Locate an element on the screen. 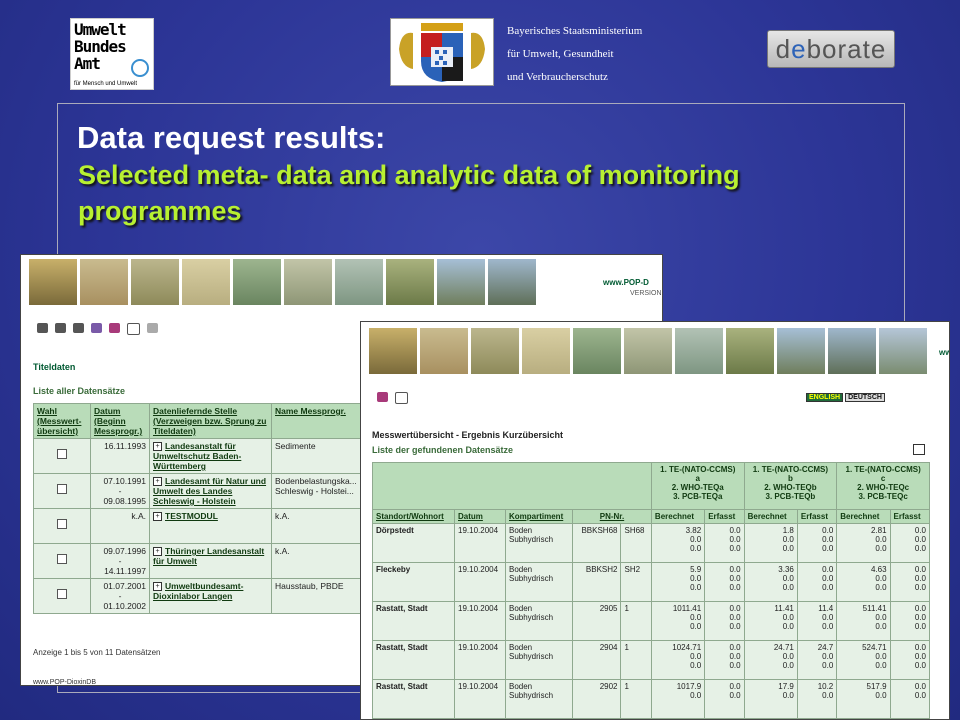  date-start: 09.07.1996 is located at coordinates (124, 551).